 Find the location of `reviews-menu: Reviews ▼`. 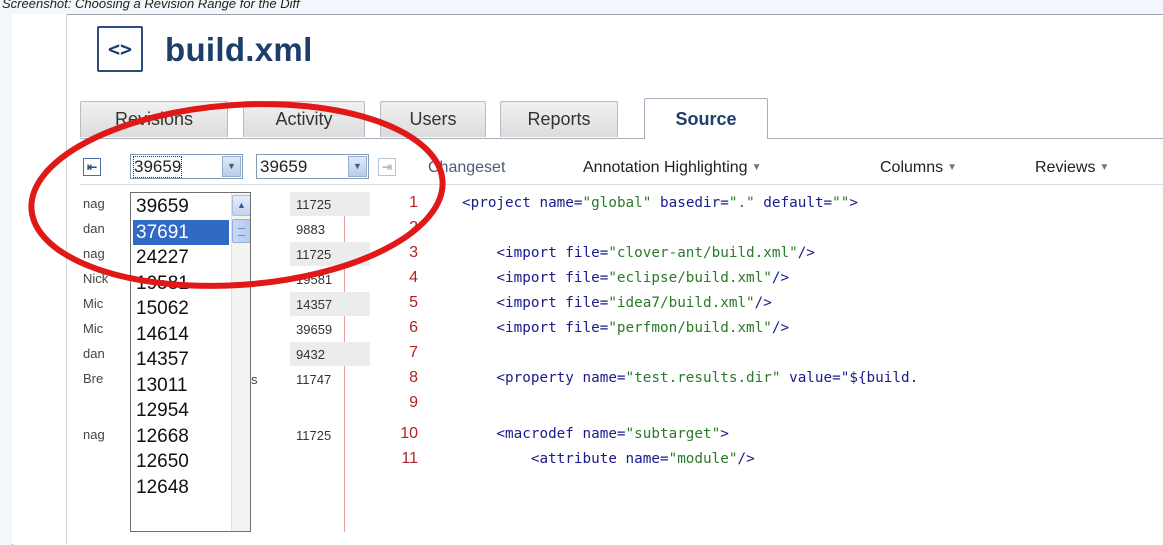

reviews-menu: Reviews ▼ is located at coordinates (1072, 168).